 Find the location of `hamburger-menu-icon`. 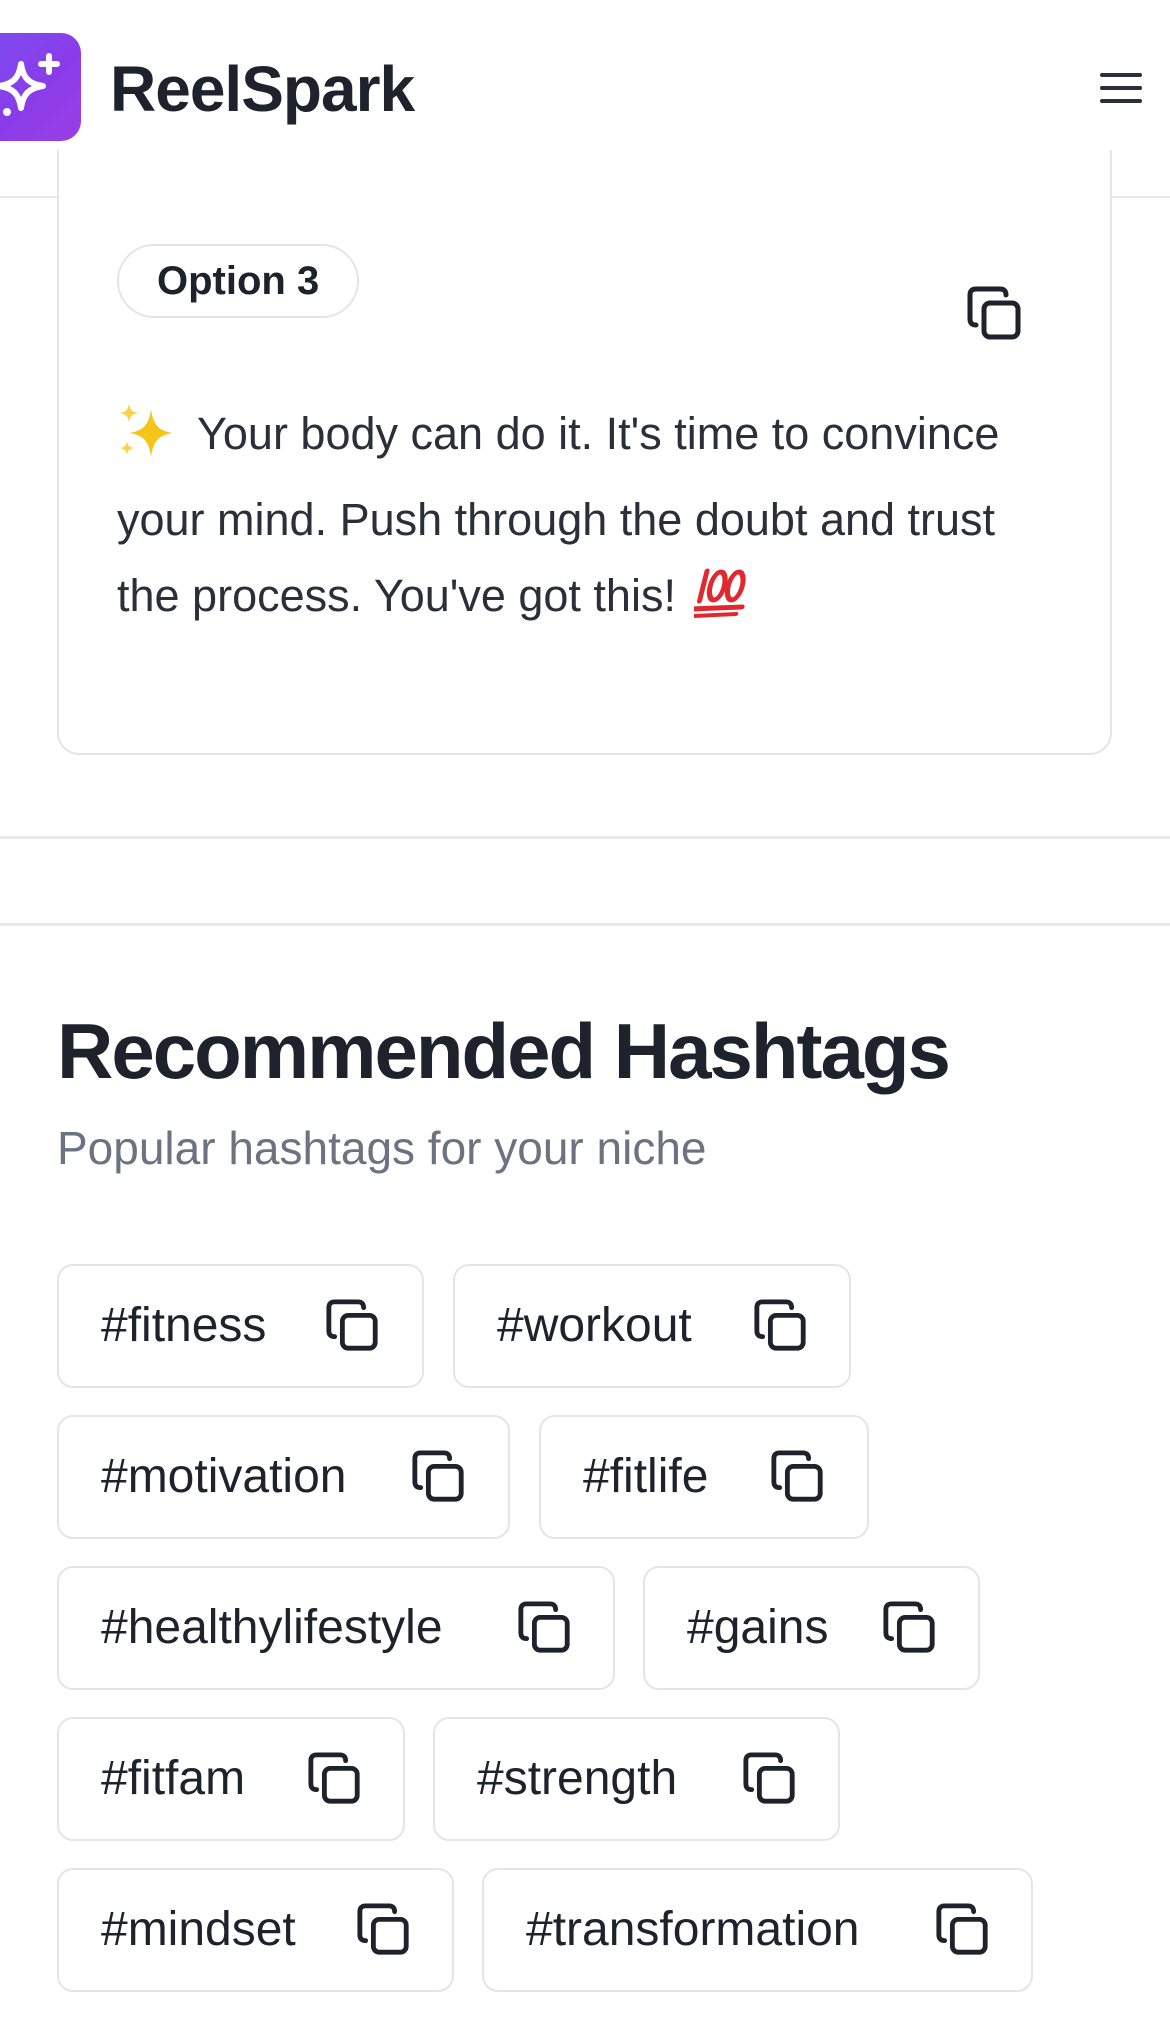

hamburger-menu-icon is located at coordinates (1130, 88).